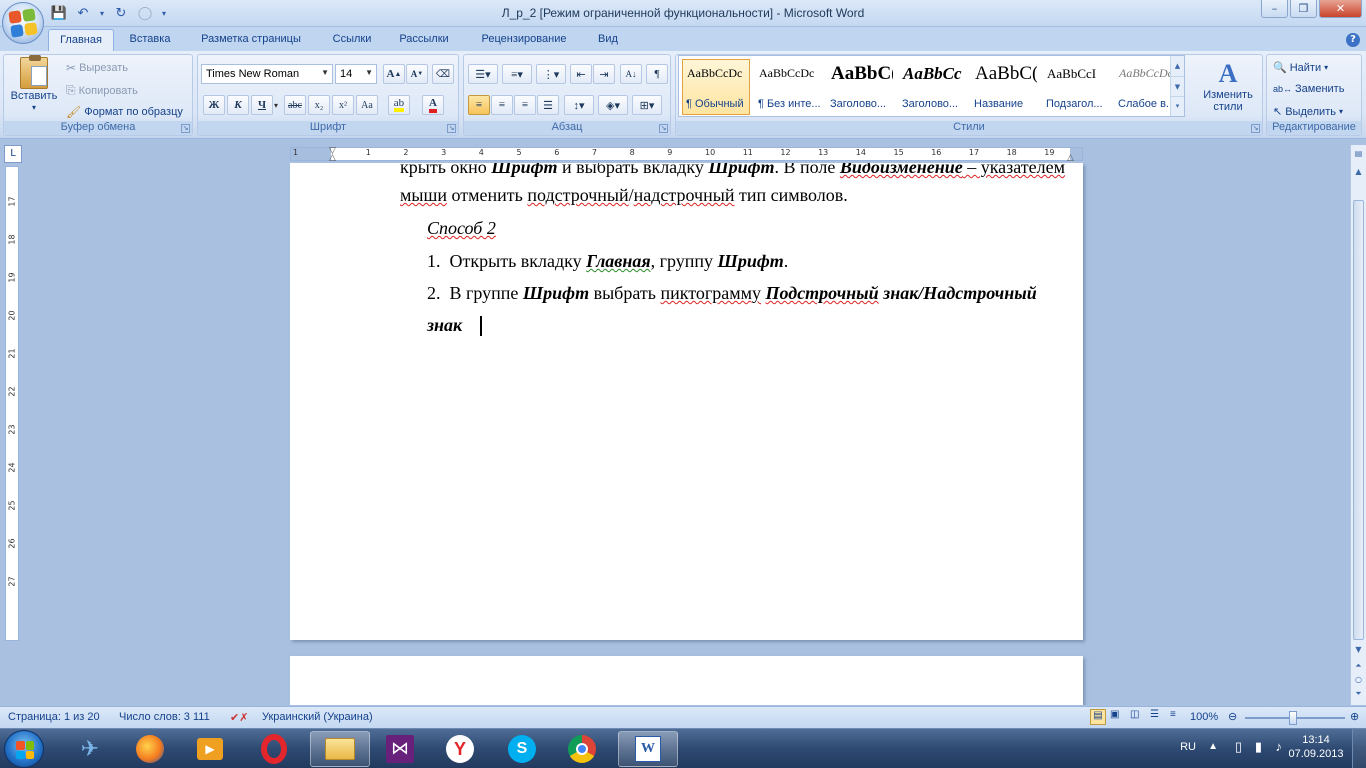 This screenshot has height=768, width=1366. What do you see at coordinates (238, 105) in the screenshot?
I see `italic-button: К` at bounding box center [238, 105].